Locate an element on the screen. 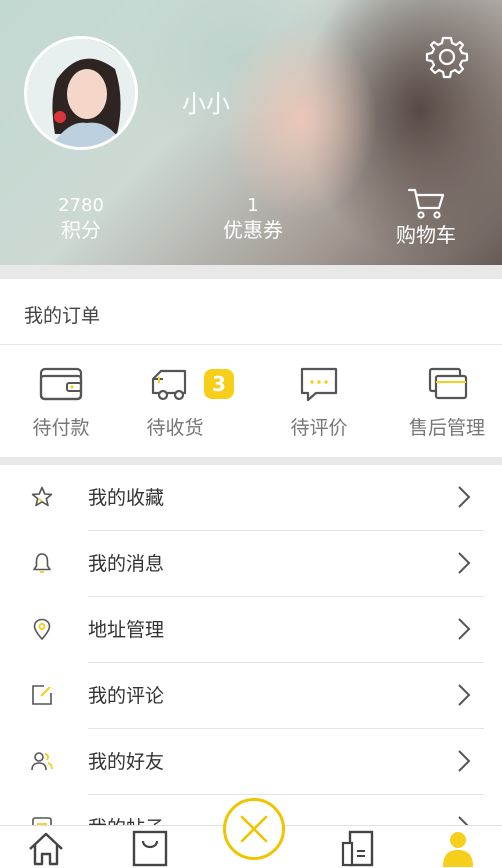 The width and height of the screenshot is (502, 868). tab-shop is located at coordinates (150, 848).